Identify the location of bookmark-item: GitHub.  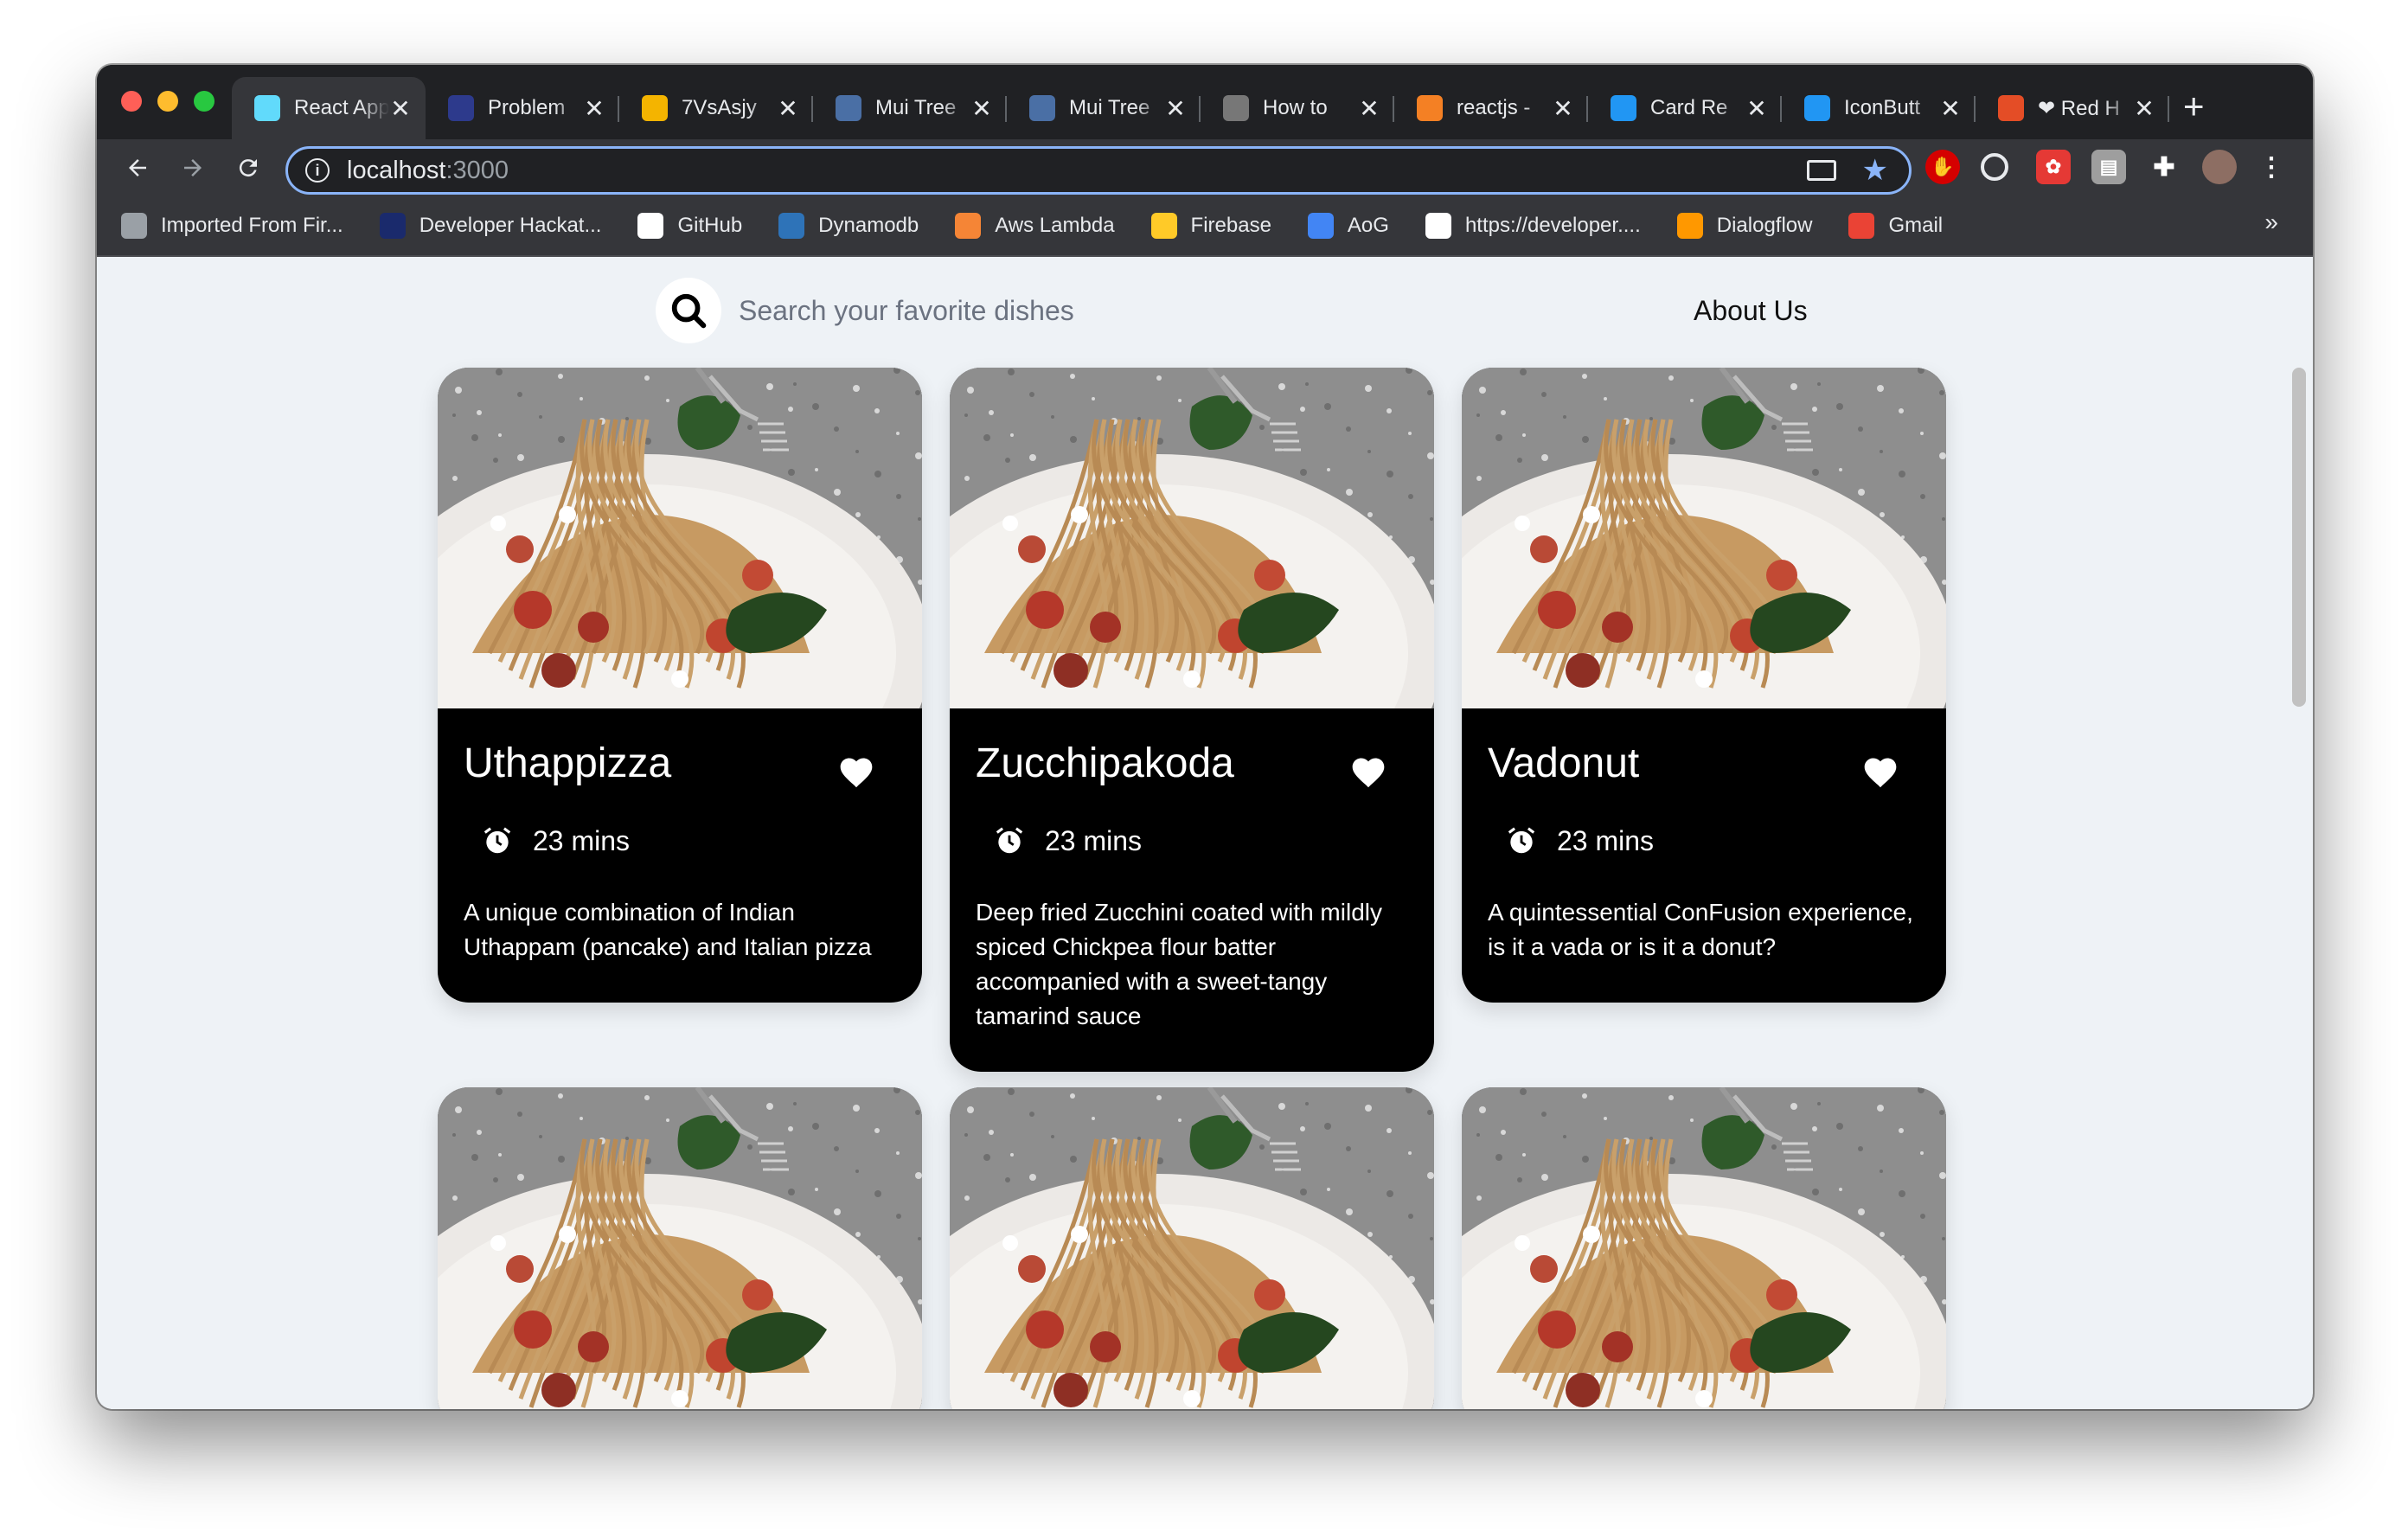
(689, 226).